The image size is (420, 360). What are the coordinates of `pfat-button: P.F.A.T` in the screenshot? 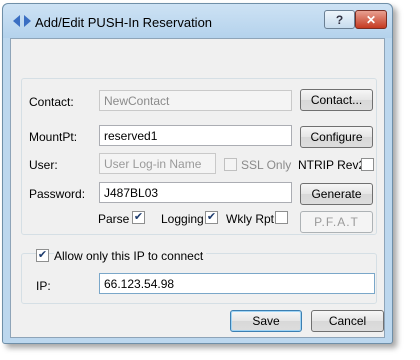 It's located at (336, 222).